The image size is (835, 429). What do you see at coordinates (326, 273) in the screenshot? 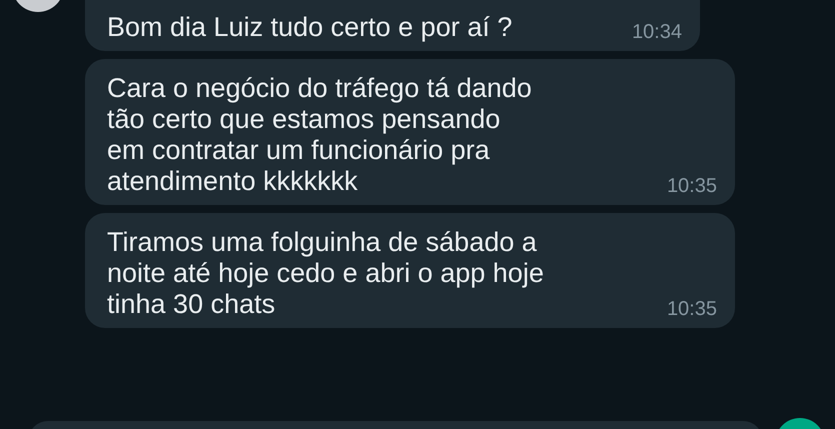
I see `message-text: Tiramos uma folguinha de sábado a noite até hoje cedo e abri o app hoje tinha 30 chats` at bounding box center [326, 273].